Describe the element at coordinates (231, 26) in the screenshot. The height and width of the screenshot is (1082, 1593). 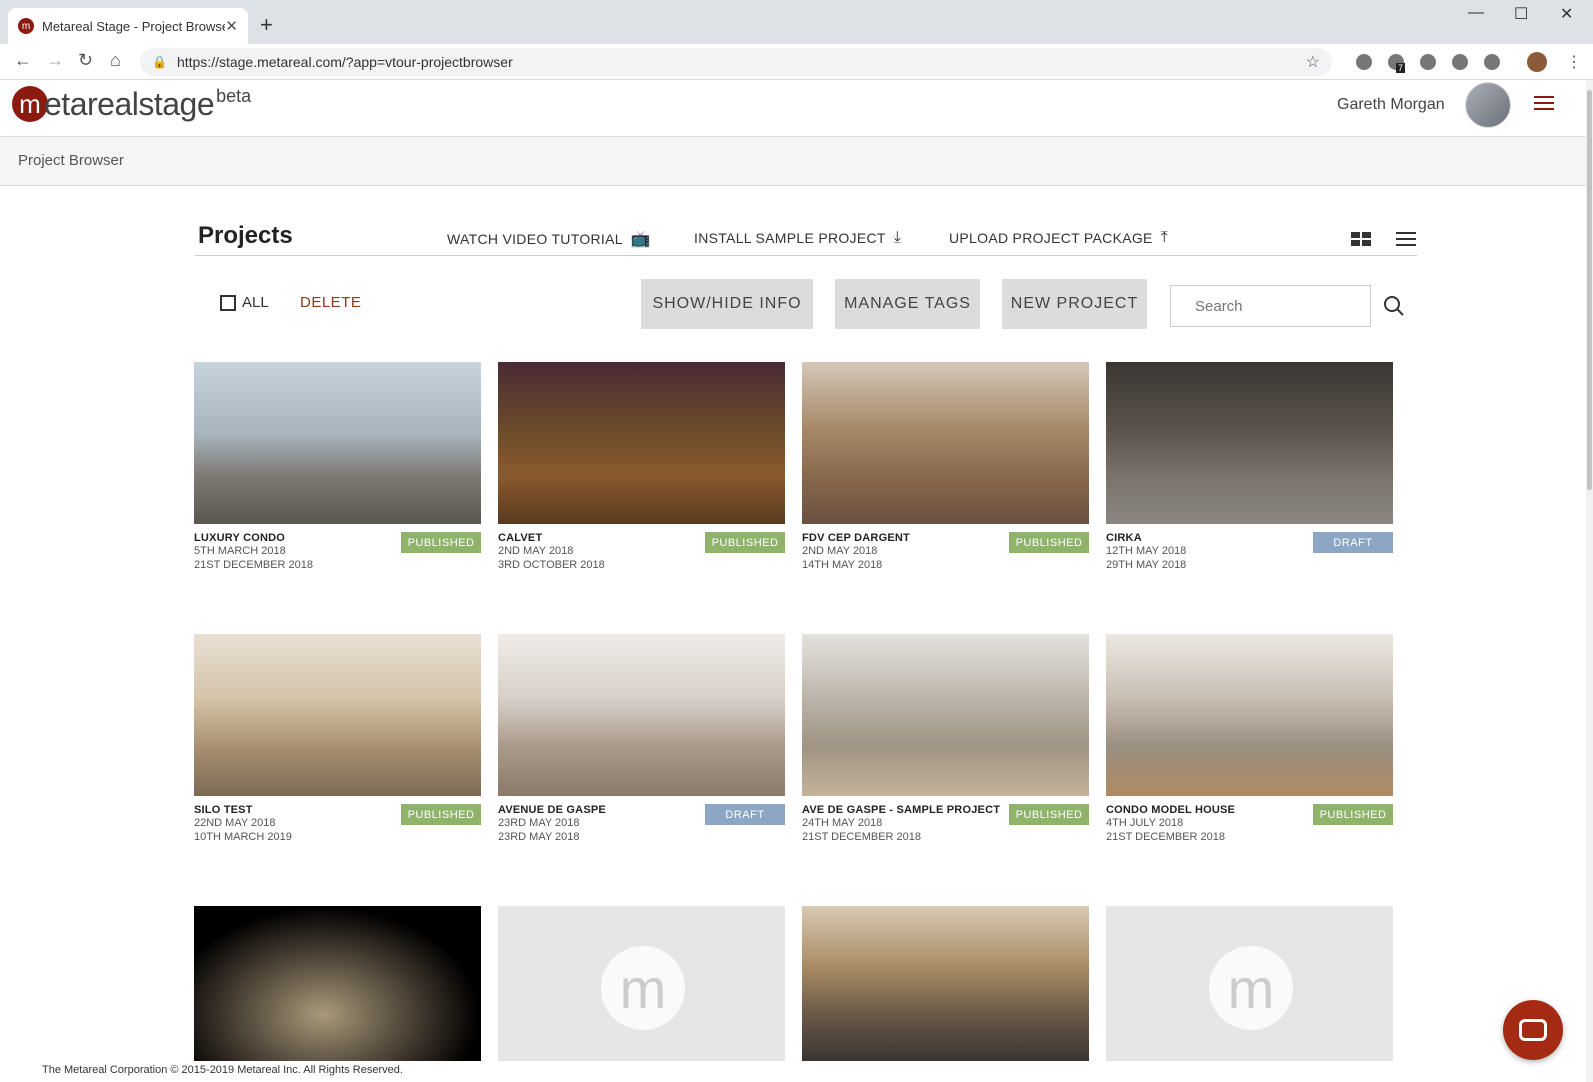
I see `close-tab-icon: ✕` at that location.